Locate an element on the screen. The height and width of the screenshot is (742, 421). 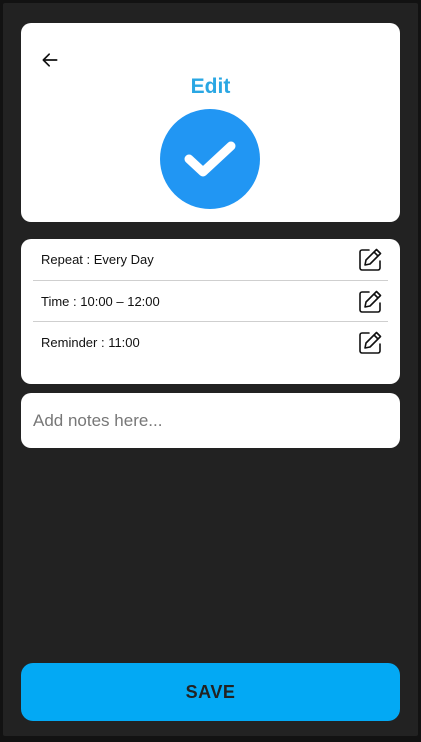
page-title: Edit is located at coordinates (210, 86).